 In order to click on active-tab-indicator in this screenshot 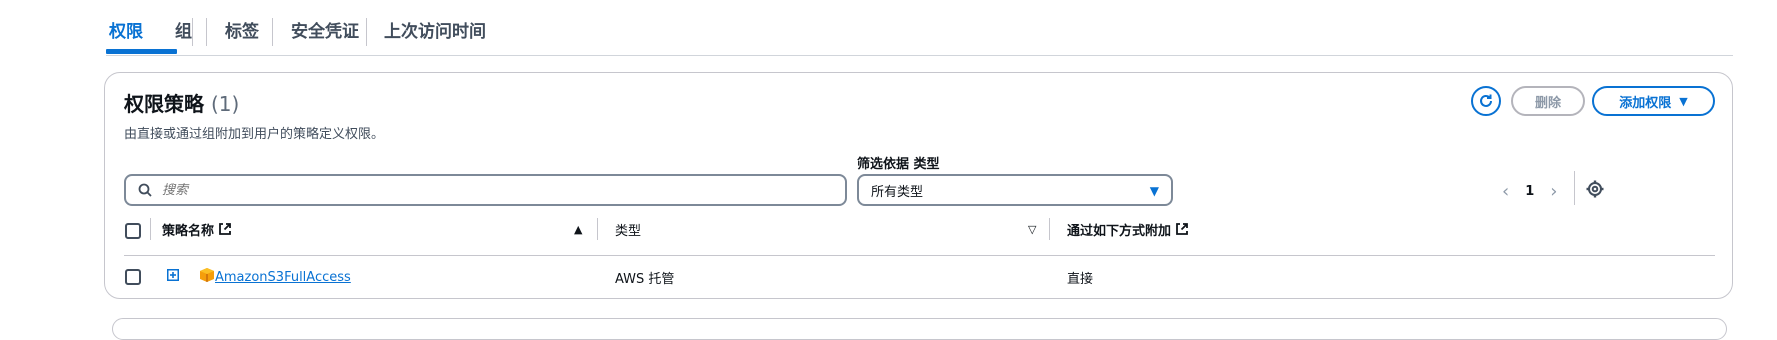, I will do `click(141, 51)`.